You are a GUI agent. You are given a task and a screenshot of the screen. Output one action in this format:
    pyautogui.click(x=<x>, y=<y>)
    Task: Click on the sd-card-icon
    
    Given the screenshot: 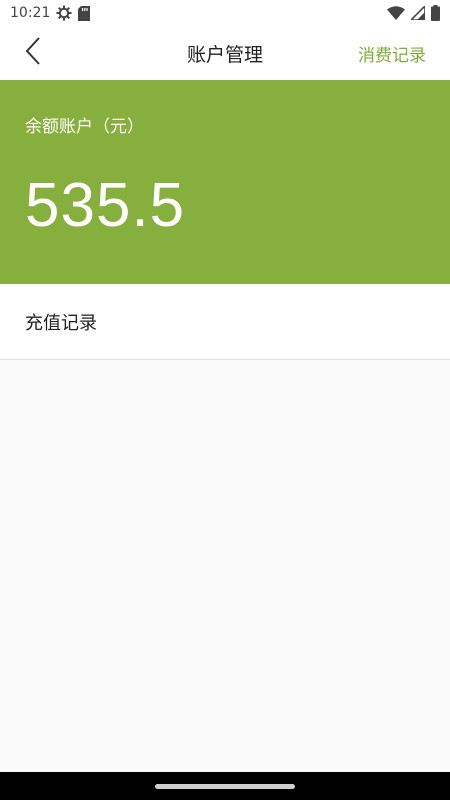 What is the action you would take?
    pyautogui.click(x=84, y=13)
    